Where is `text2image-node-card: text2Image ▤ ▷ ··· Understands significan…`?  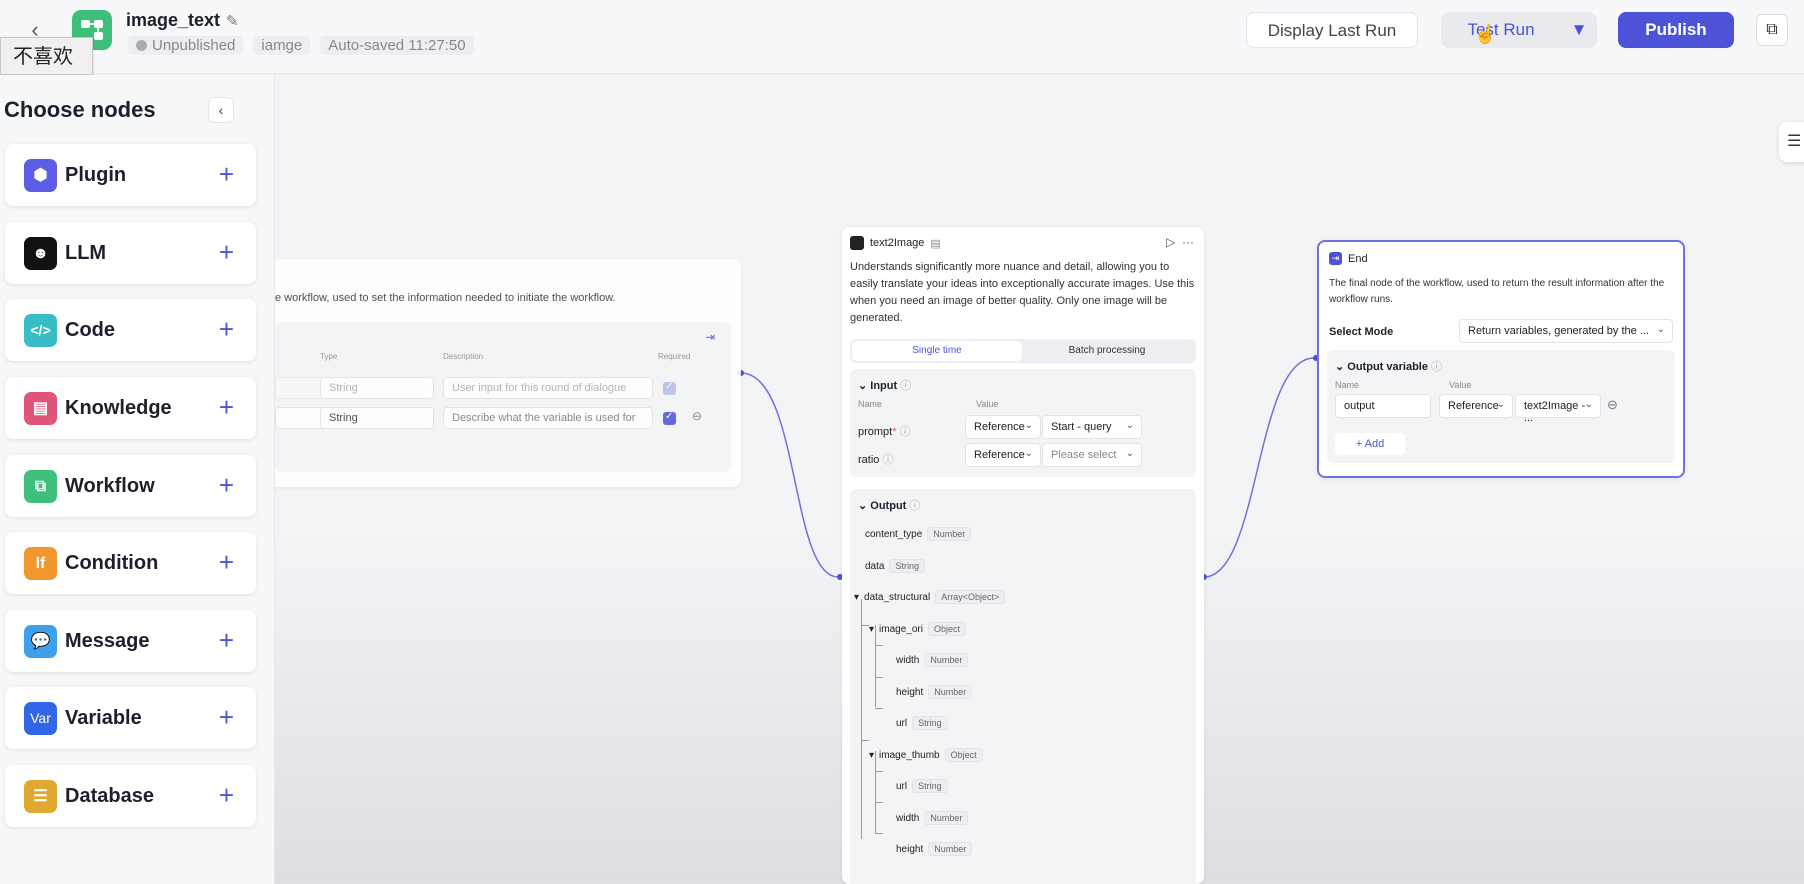 text2image-node-card: text2Image ▤ ▷ ··· Understands significan… is located at coordinates (1023, 555).